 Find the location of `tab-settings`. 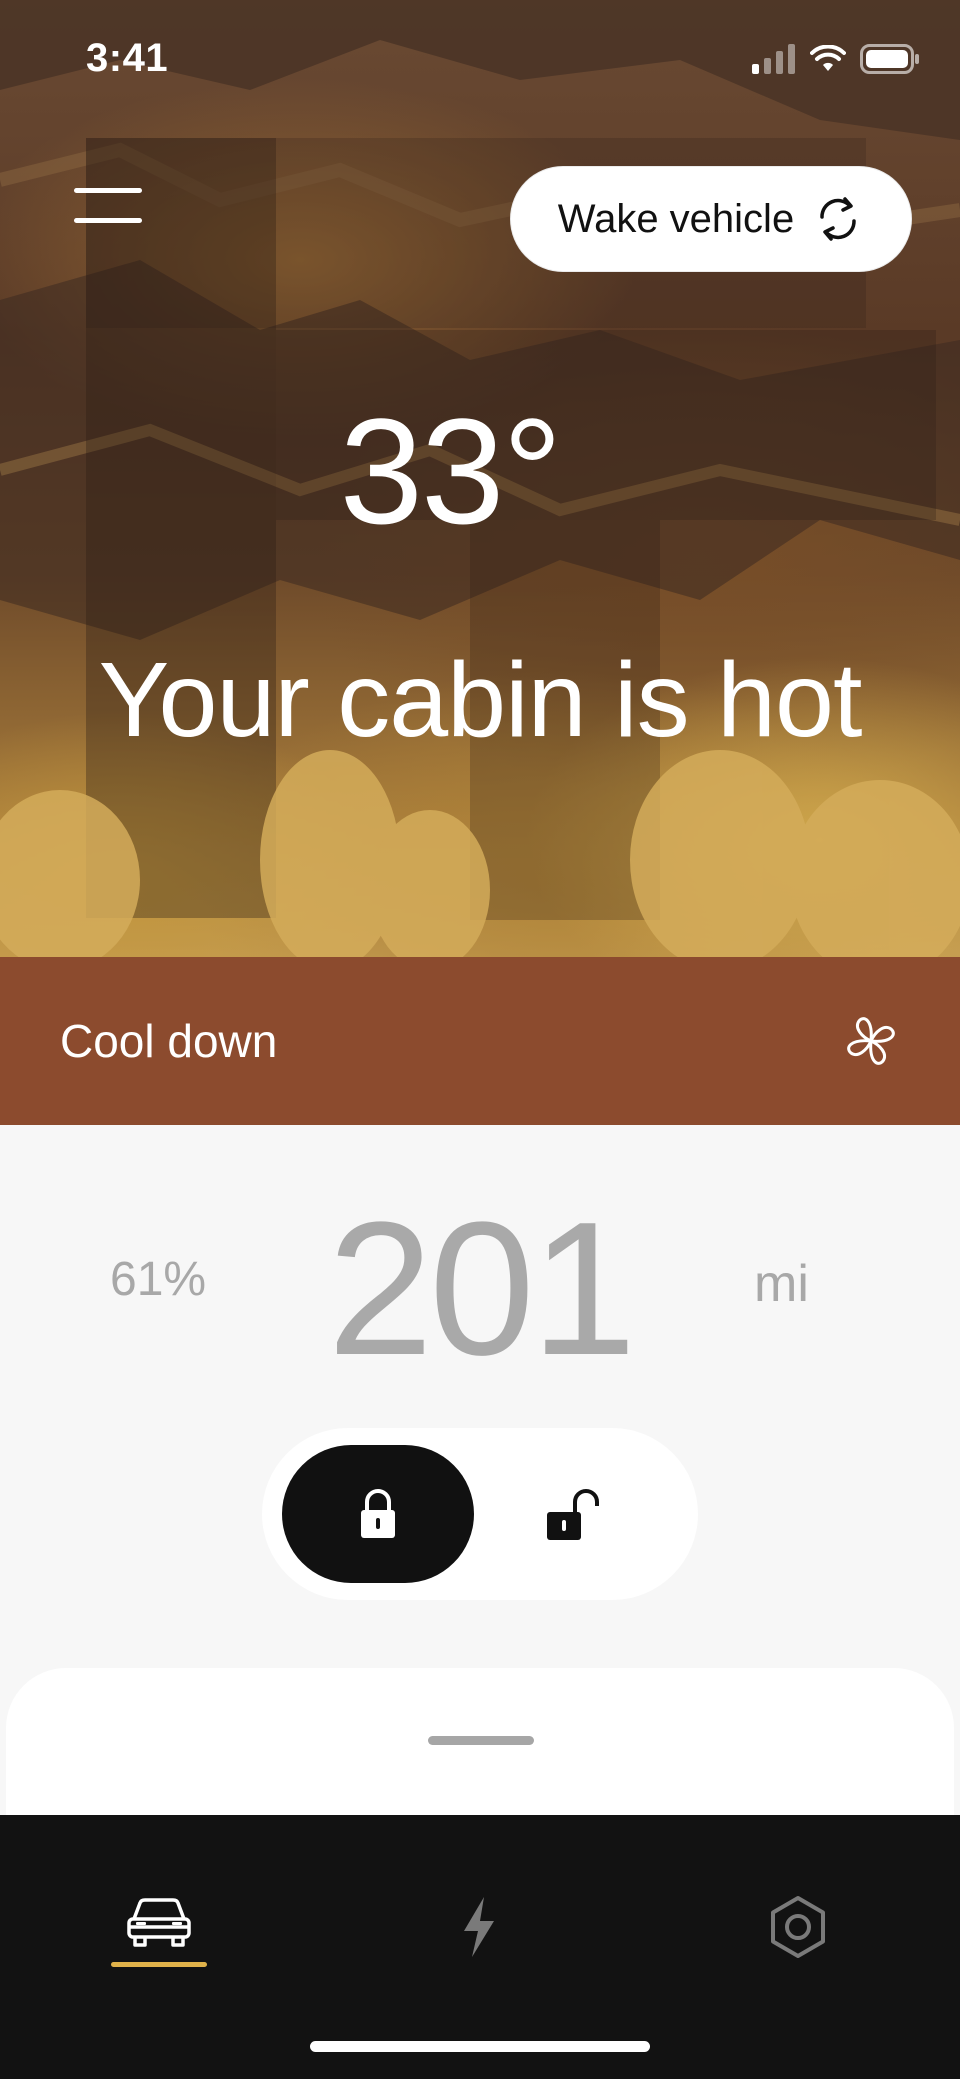

tab-settings is located at coordinates (798, 1955).